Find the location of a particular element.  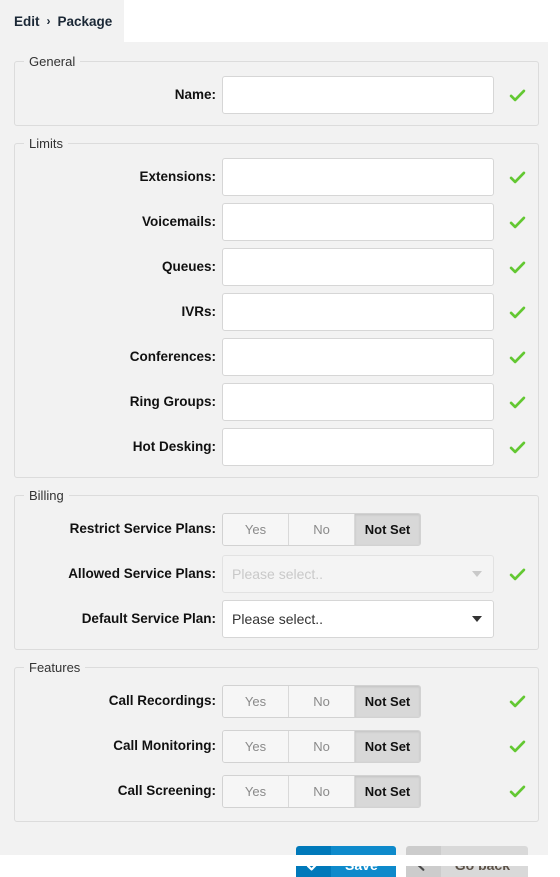

label-ring-groups: Ring Groups: is located at coordinates (172, 401).